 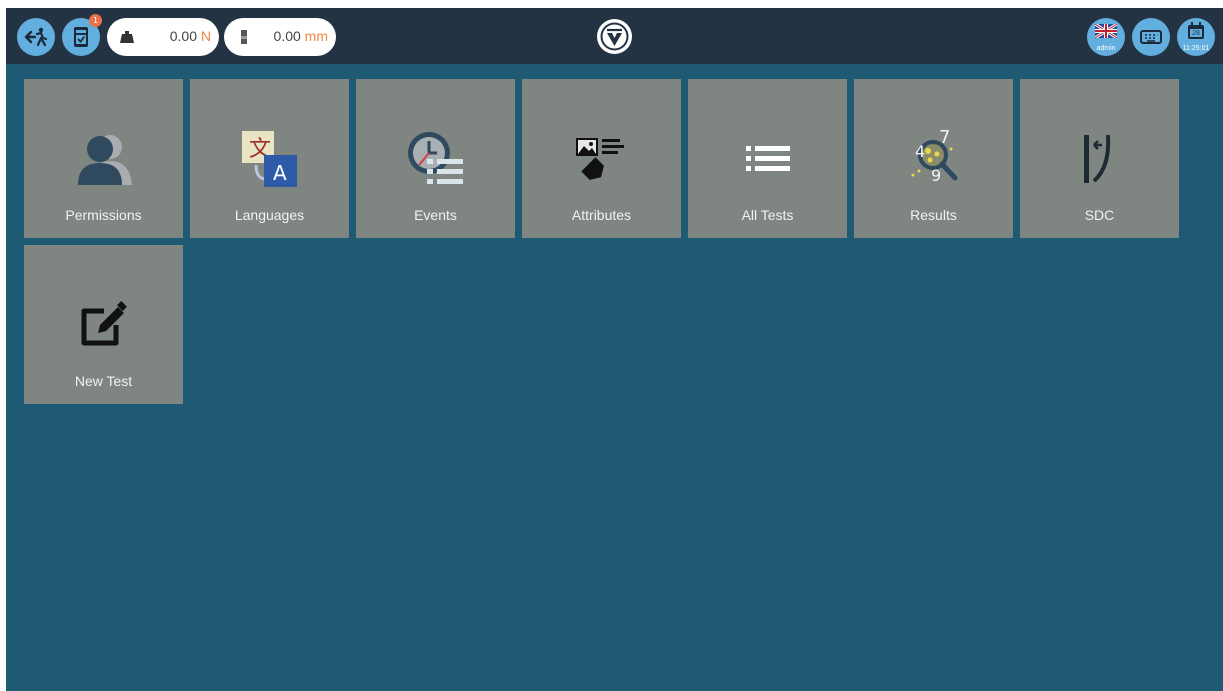 I want to click on force-readout: 0.00 N, so click(x=163, y=37).